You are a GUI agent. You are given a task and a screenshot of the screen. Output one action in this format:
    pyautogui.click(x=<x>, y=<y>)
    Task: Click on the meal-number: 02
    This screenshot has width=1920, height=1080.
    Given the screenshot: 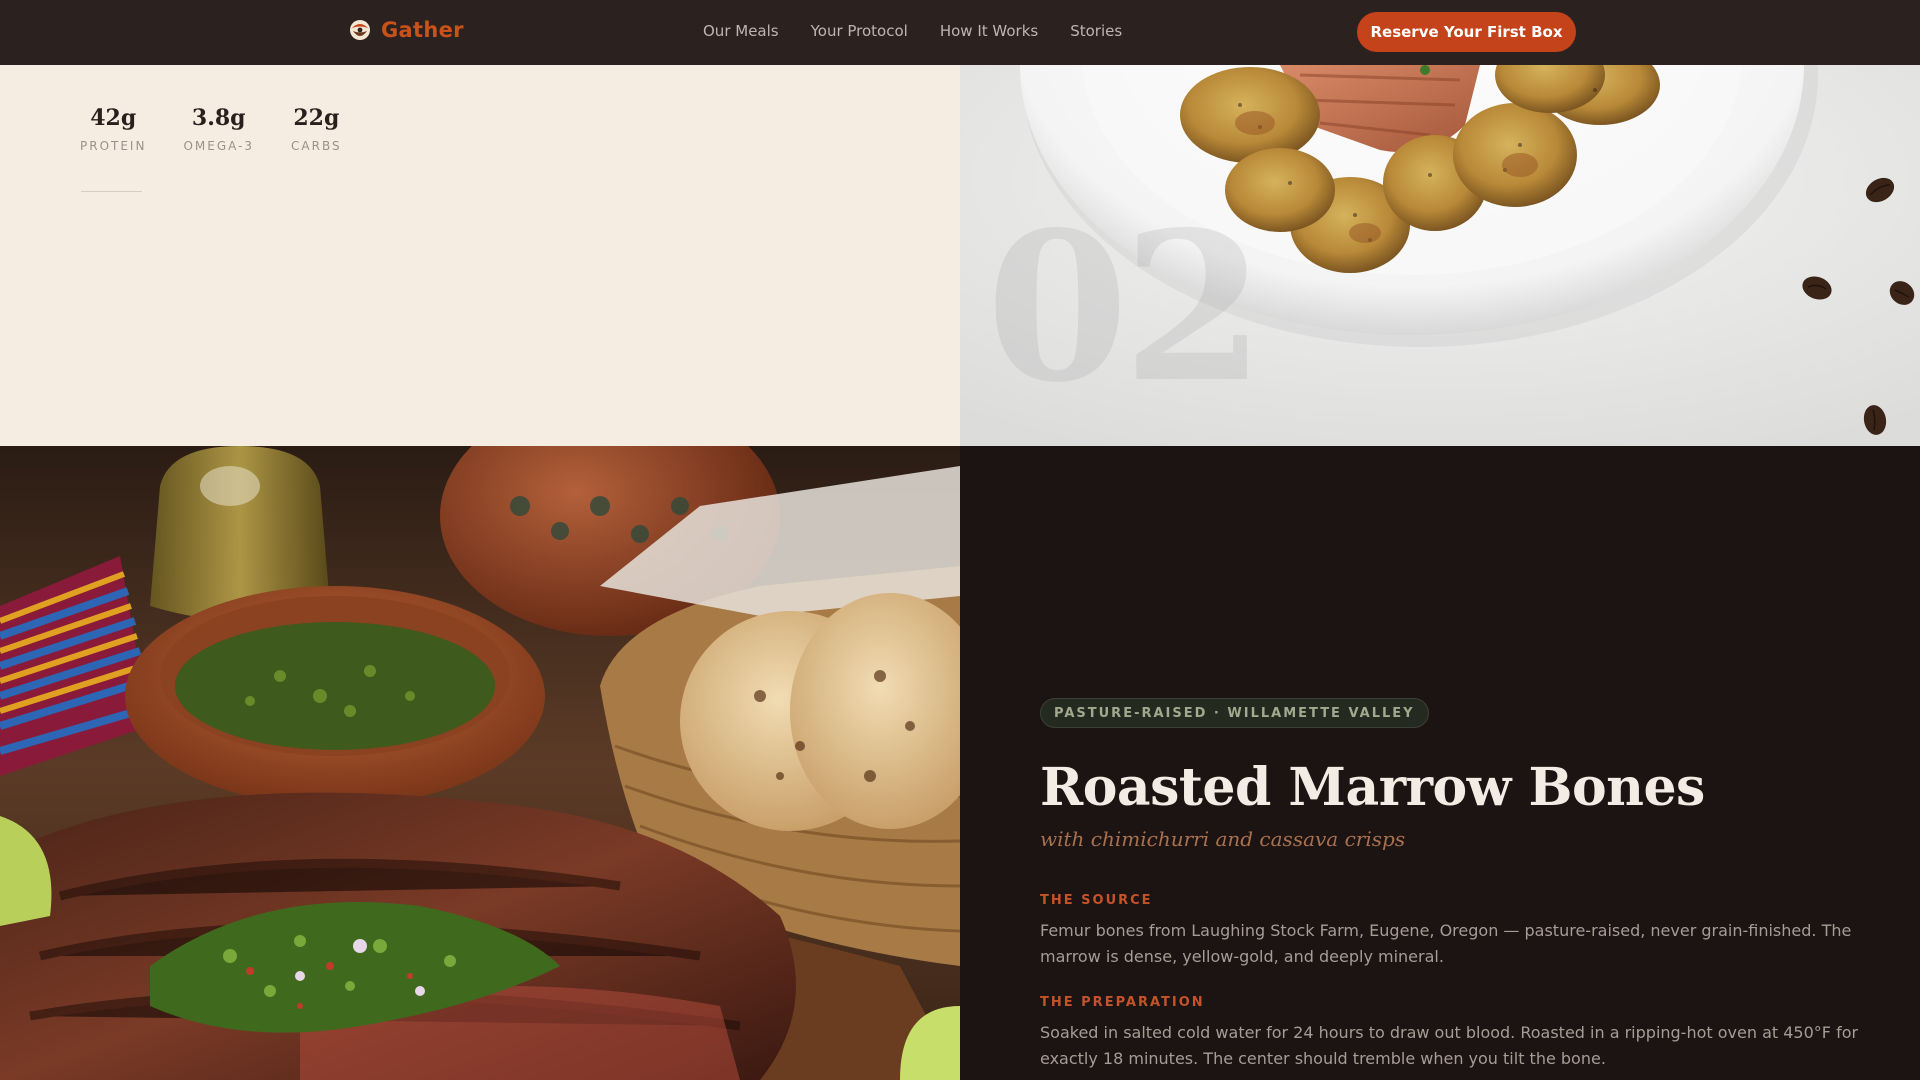 What is the action you would take?
    pyautogui.click(x=1125, y=308)
    